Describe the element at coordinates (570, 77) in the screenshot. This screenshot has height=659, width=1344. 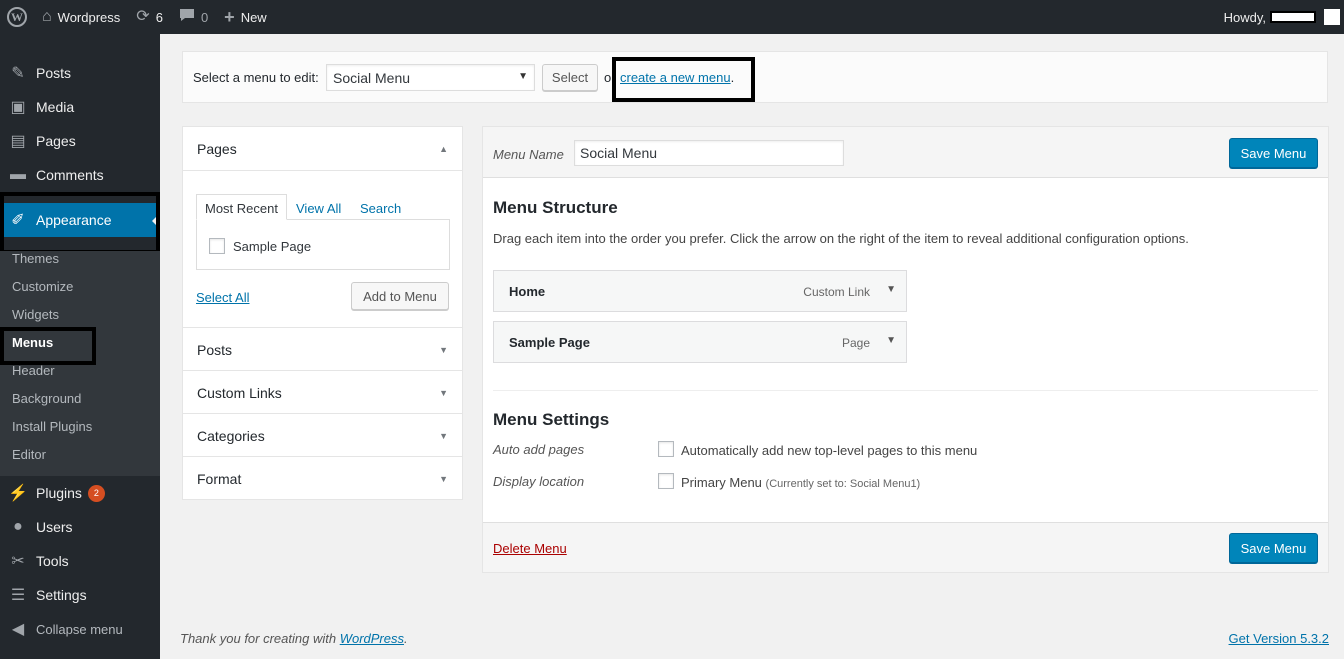
I see `select-button: Select` at that location.